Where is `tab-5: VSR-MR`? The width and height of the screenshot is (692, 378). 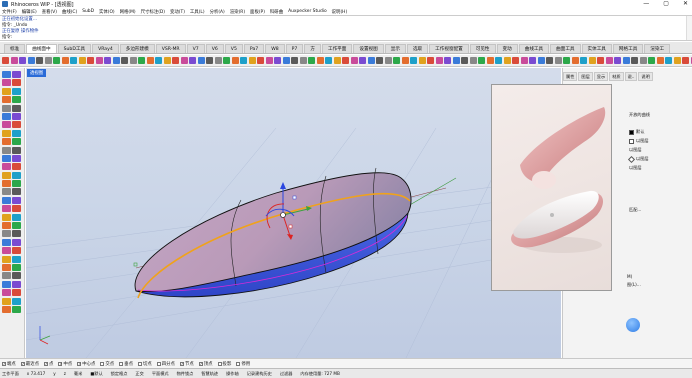 tab-5: VSR-MR is located at coordinates (170, 48).